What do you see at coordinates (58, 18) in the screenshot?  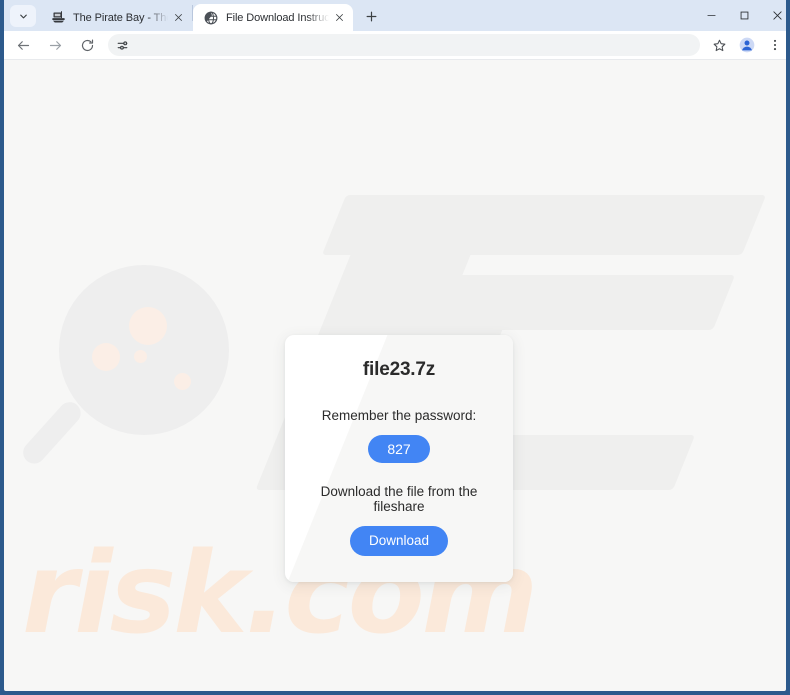 I see `pirate-ship-icon` at bounding box center [58, 18].